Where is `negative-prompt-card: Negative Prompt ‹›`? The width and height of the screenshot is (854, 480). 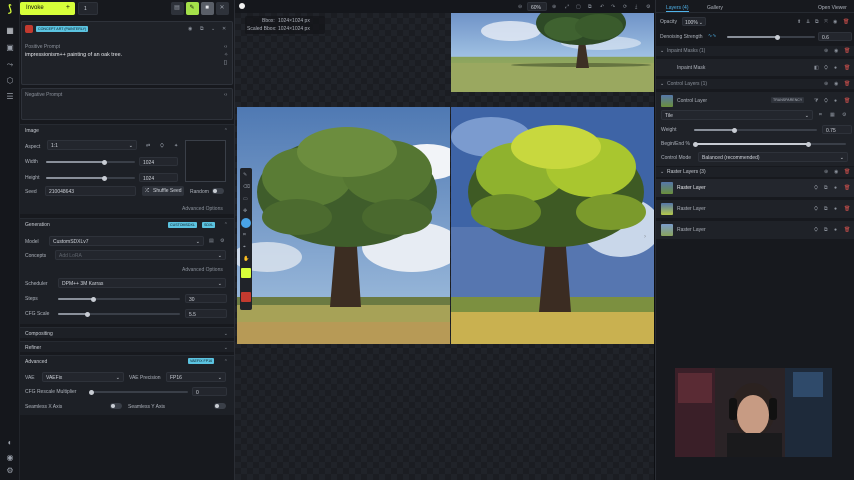
negative-prompt-card: Negative Prompt ‹› is located at coordinates (127, 104).